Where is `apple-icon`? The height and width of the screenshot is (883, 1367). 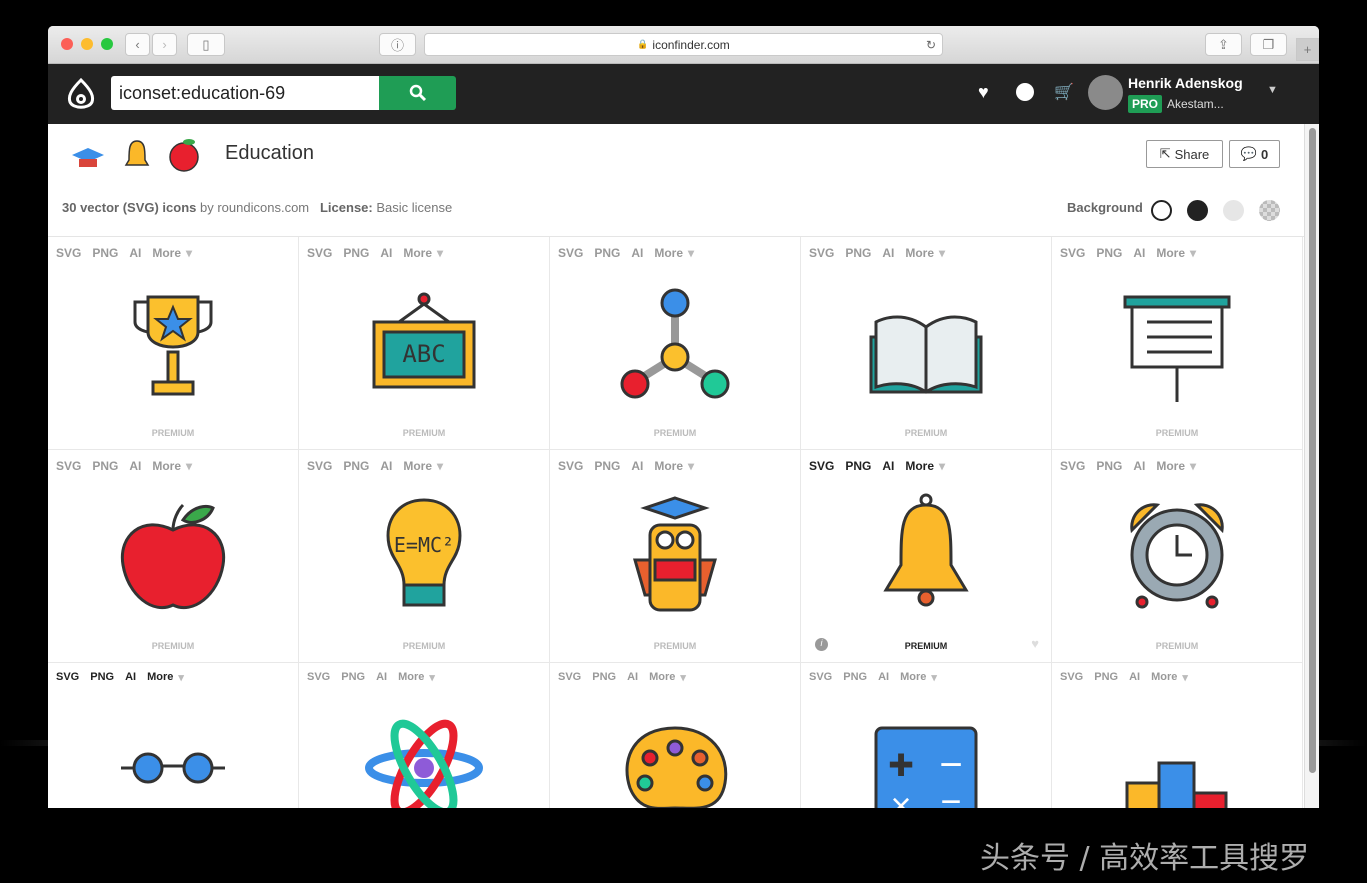
apple-icon is located at coordinates (173, 555).